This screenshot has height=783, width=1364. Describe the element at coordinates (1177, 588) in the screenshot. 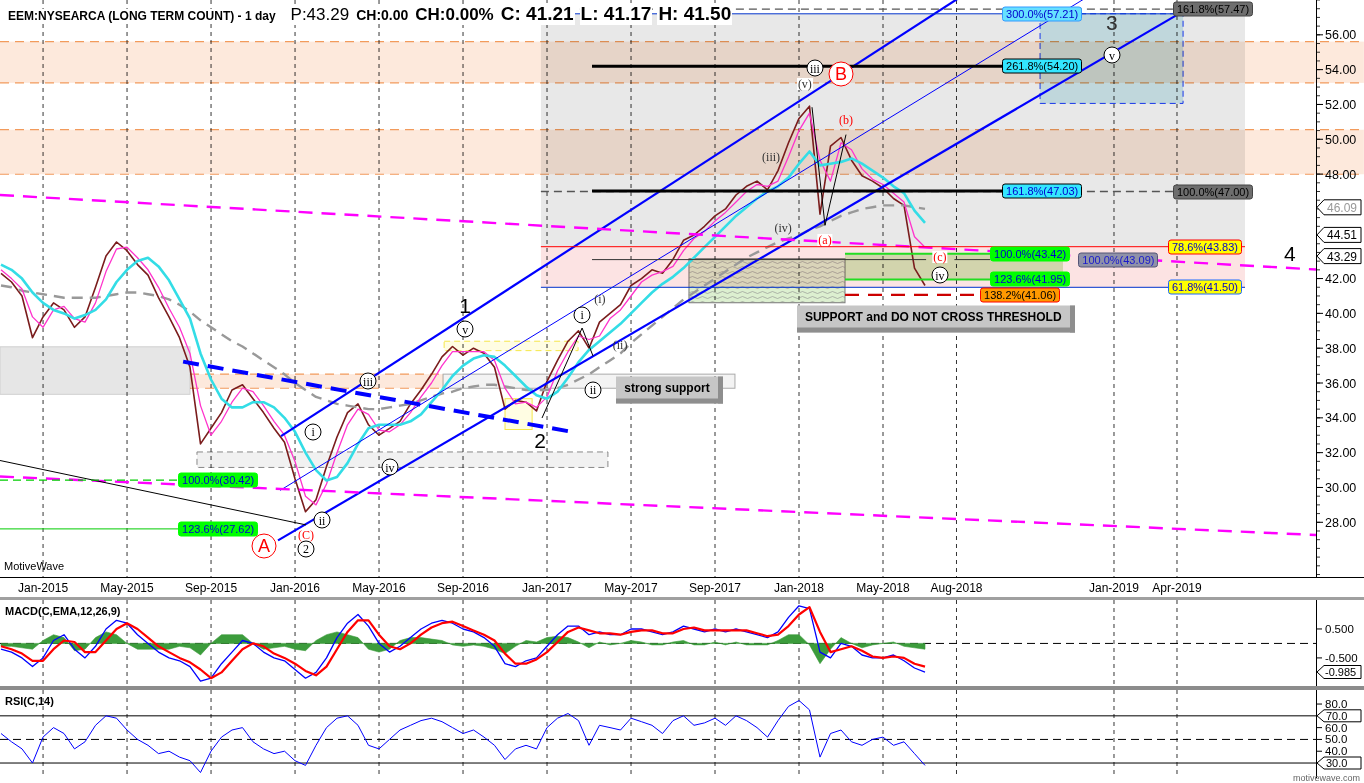

I see `date-axis-label: Apr-2019` at that location.